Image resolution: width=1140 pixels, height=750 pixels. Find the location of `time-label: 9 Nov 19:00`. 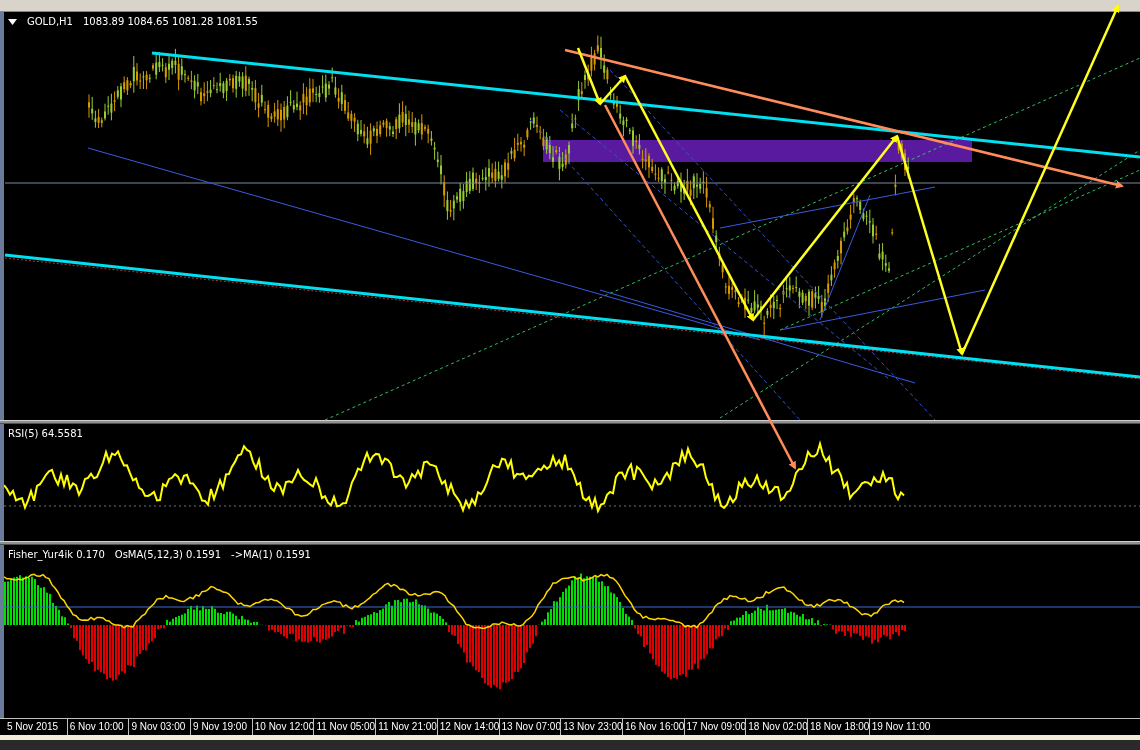

time-label: 9 Nov 19:00 is located at coordinates (220, 727).